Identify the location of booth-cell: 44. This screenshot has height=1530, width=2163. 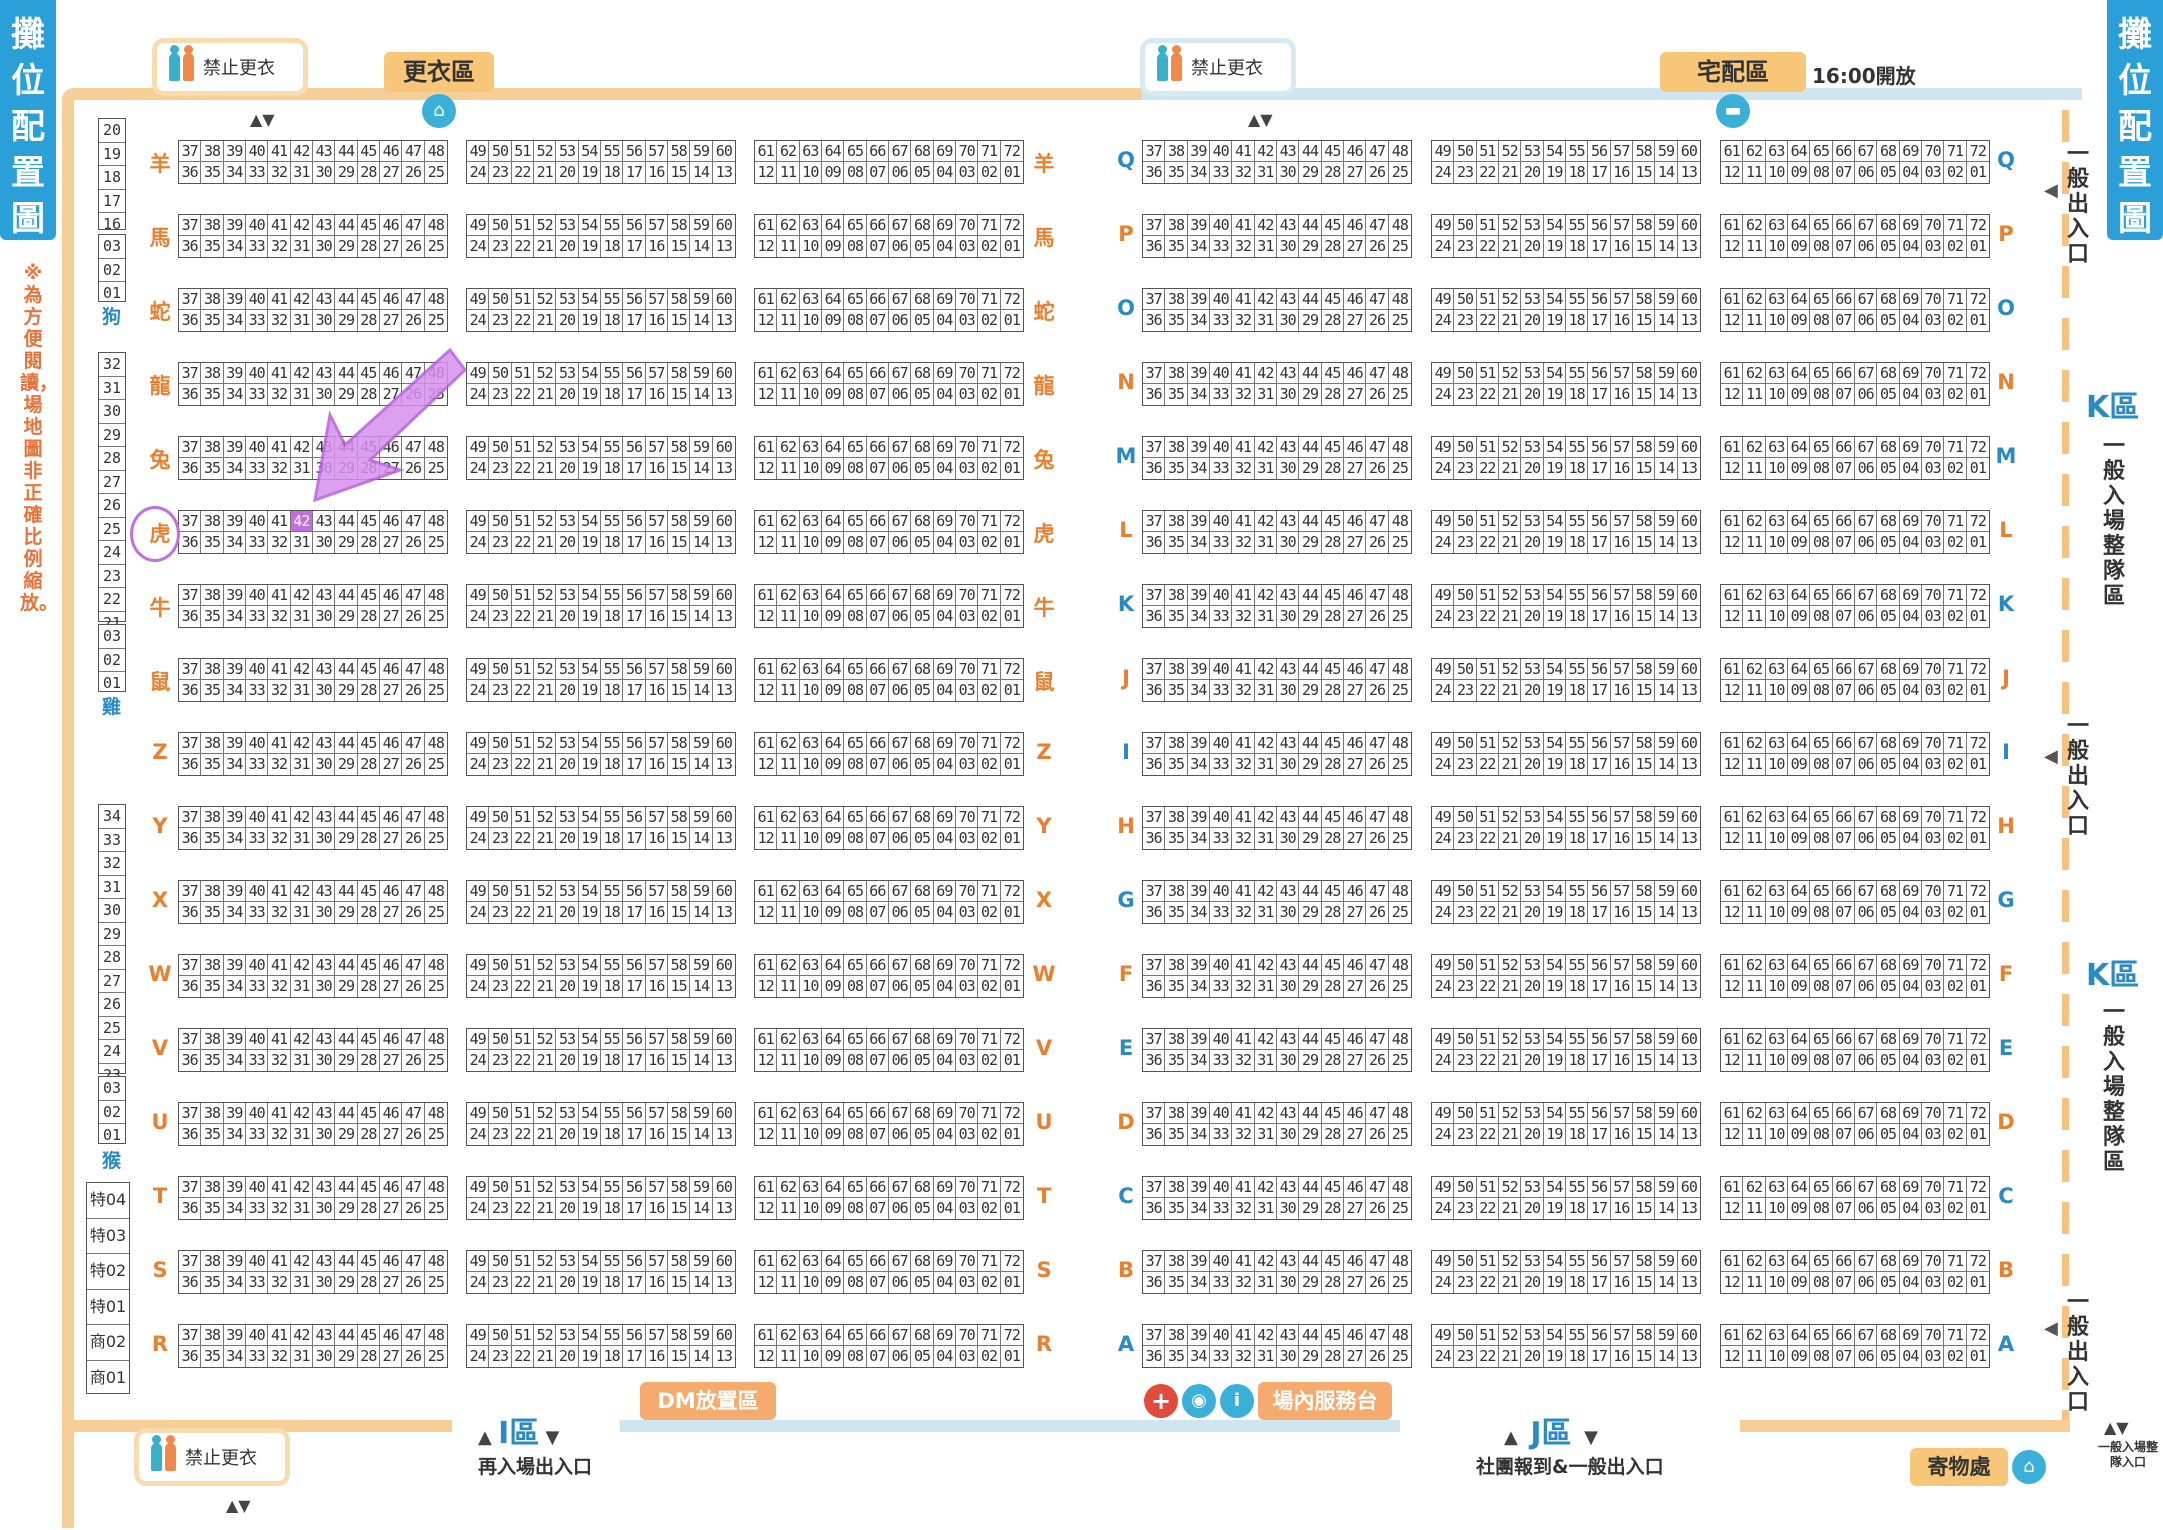
(346, 151).